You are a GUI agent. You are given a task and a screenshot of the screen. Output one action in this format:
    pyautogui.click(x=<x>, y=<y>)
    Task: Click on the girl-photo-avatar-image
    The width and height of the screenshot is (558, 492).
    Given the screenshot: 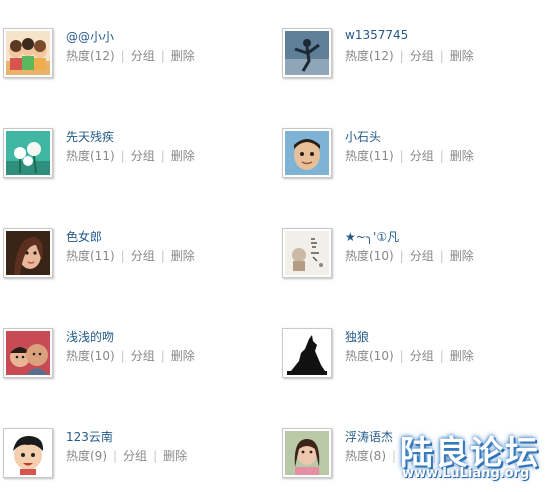 What is the action you would take?
    pyautogui.click(x=307, y=453)
    